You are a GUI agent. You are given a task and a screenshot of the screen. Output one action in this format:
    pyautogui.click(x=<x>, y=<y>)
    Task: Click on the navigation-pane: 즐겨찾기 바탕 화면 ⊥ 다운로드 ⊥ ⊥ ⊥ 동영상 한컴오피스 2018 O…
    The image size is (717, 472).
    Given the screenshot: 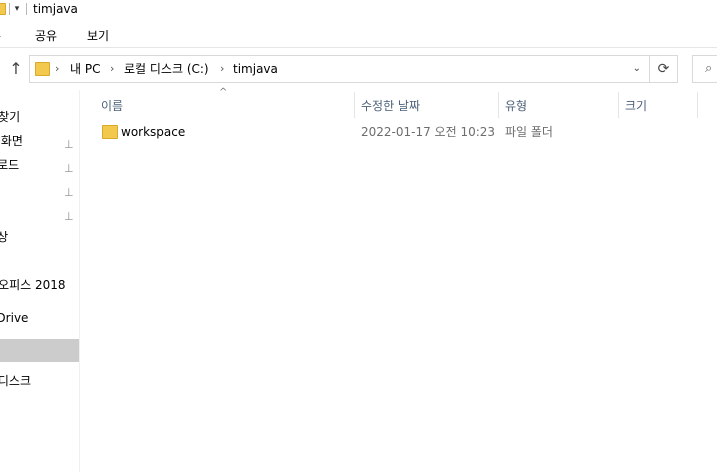 What is the action you would take?
    pyautogui.click(x=40, y=281)
    